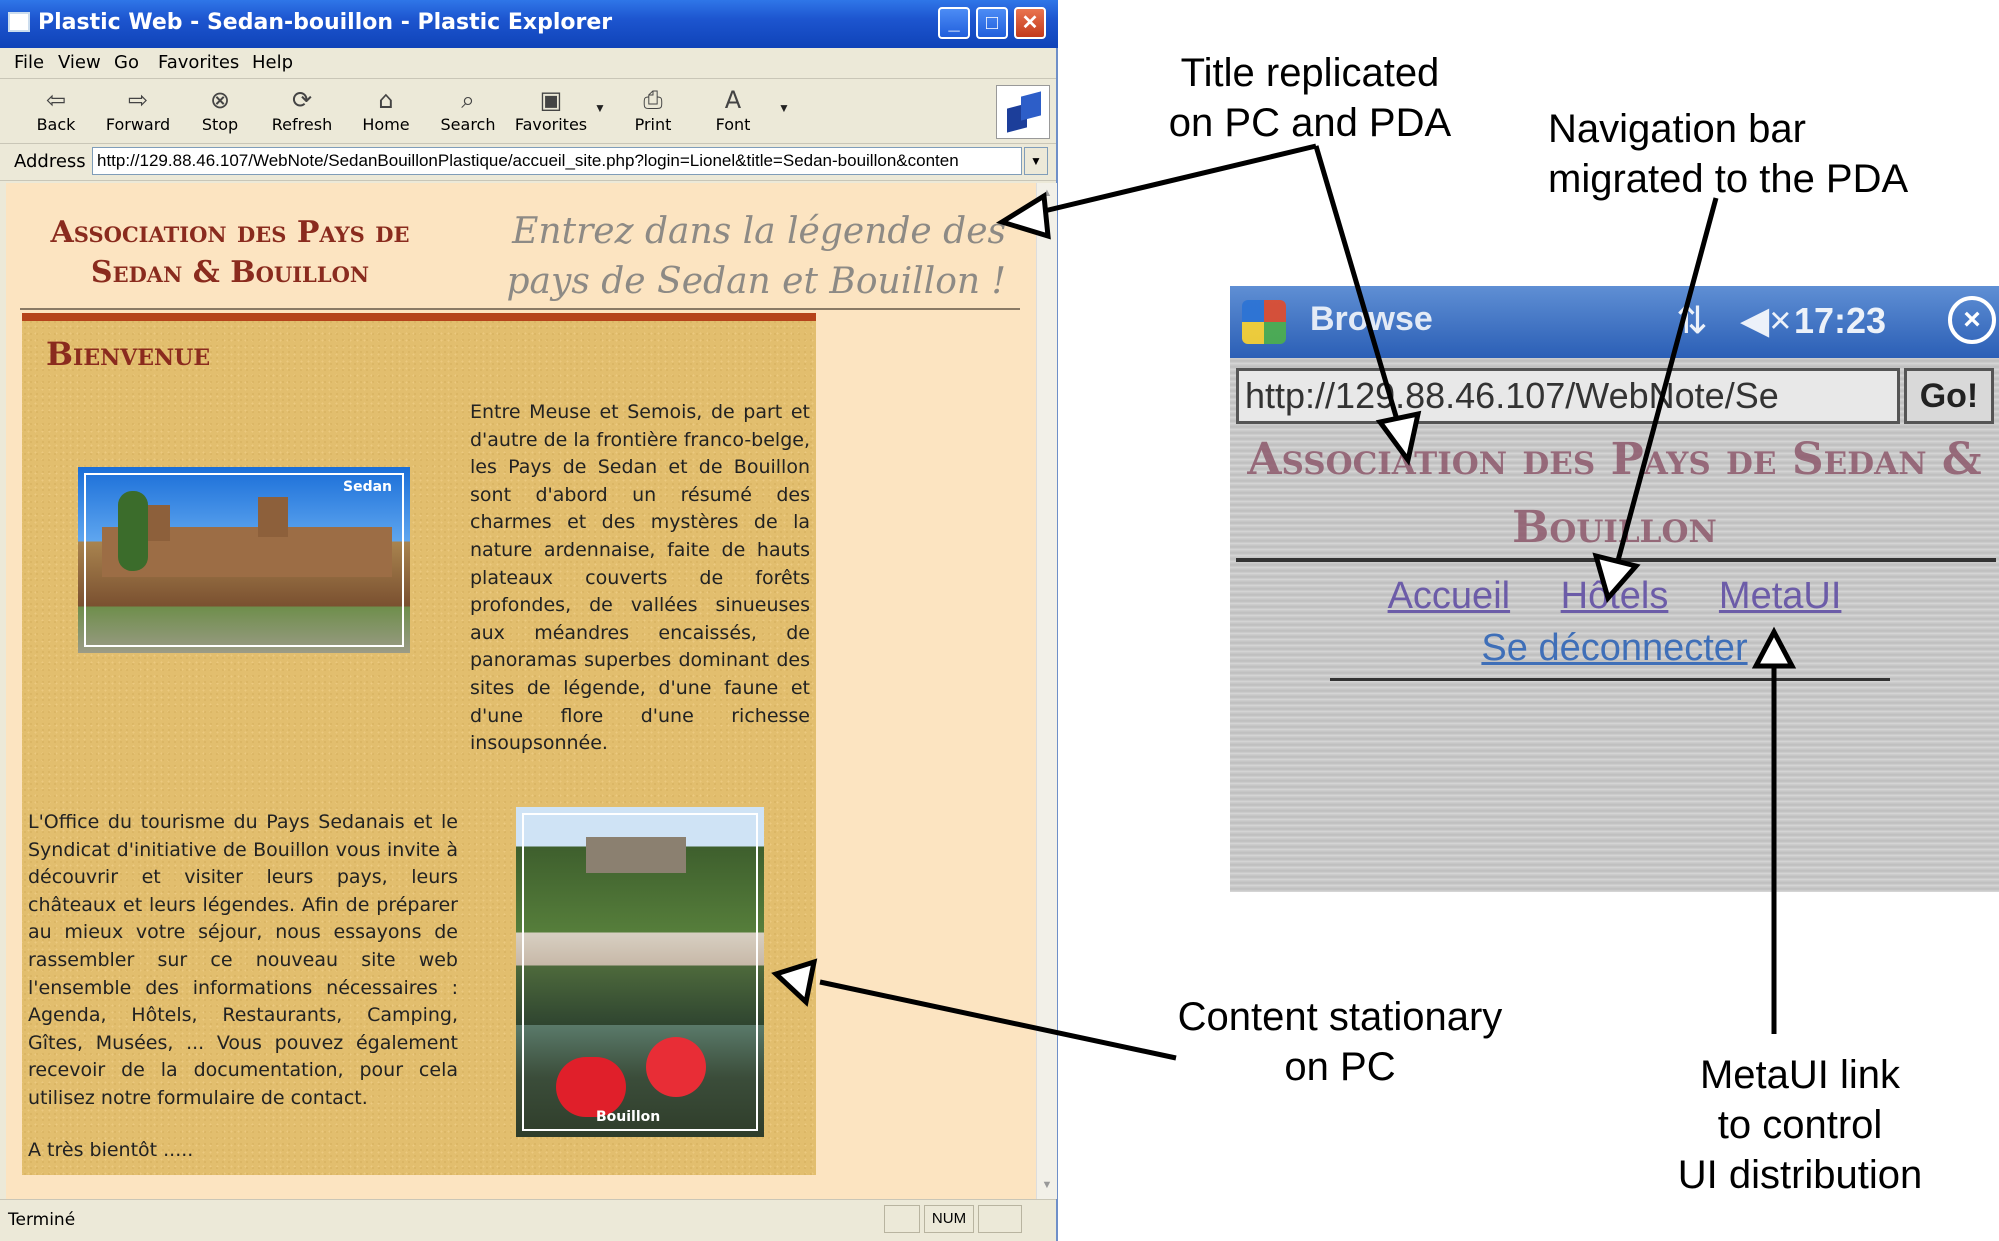 This screenshot has height=1241, width=1999. What do you see at coordinates (419, 317) in the screenshot?
I see `panel-top-bar` at bounding box center [419, 317].